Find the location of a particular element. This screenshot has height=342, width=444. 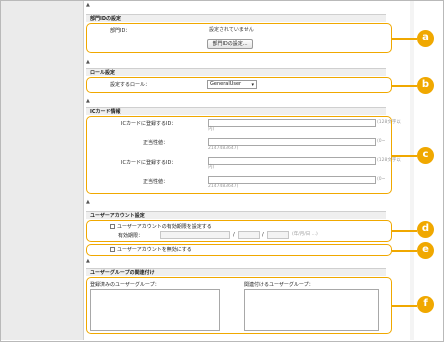

registered-groups-list is located at coordinates (155, 310).